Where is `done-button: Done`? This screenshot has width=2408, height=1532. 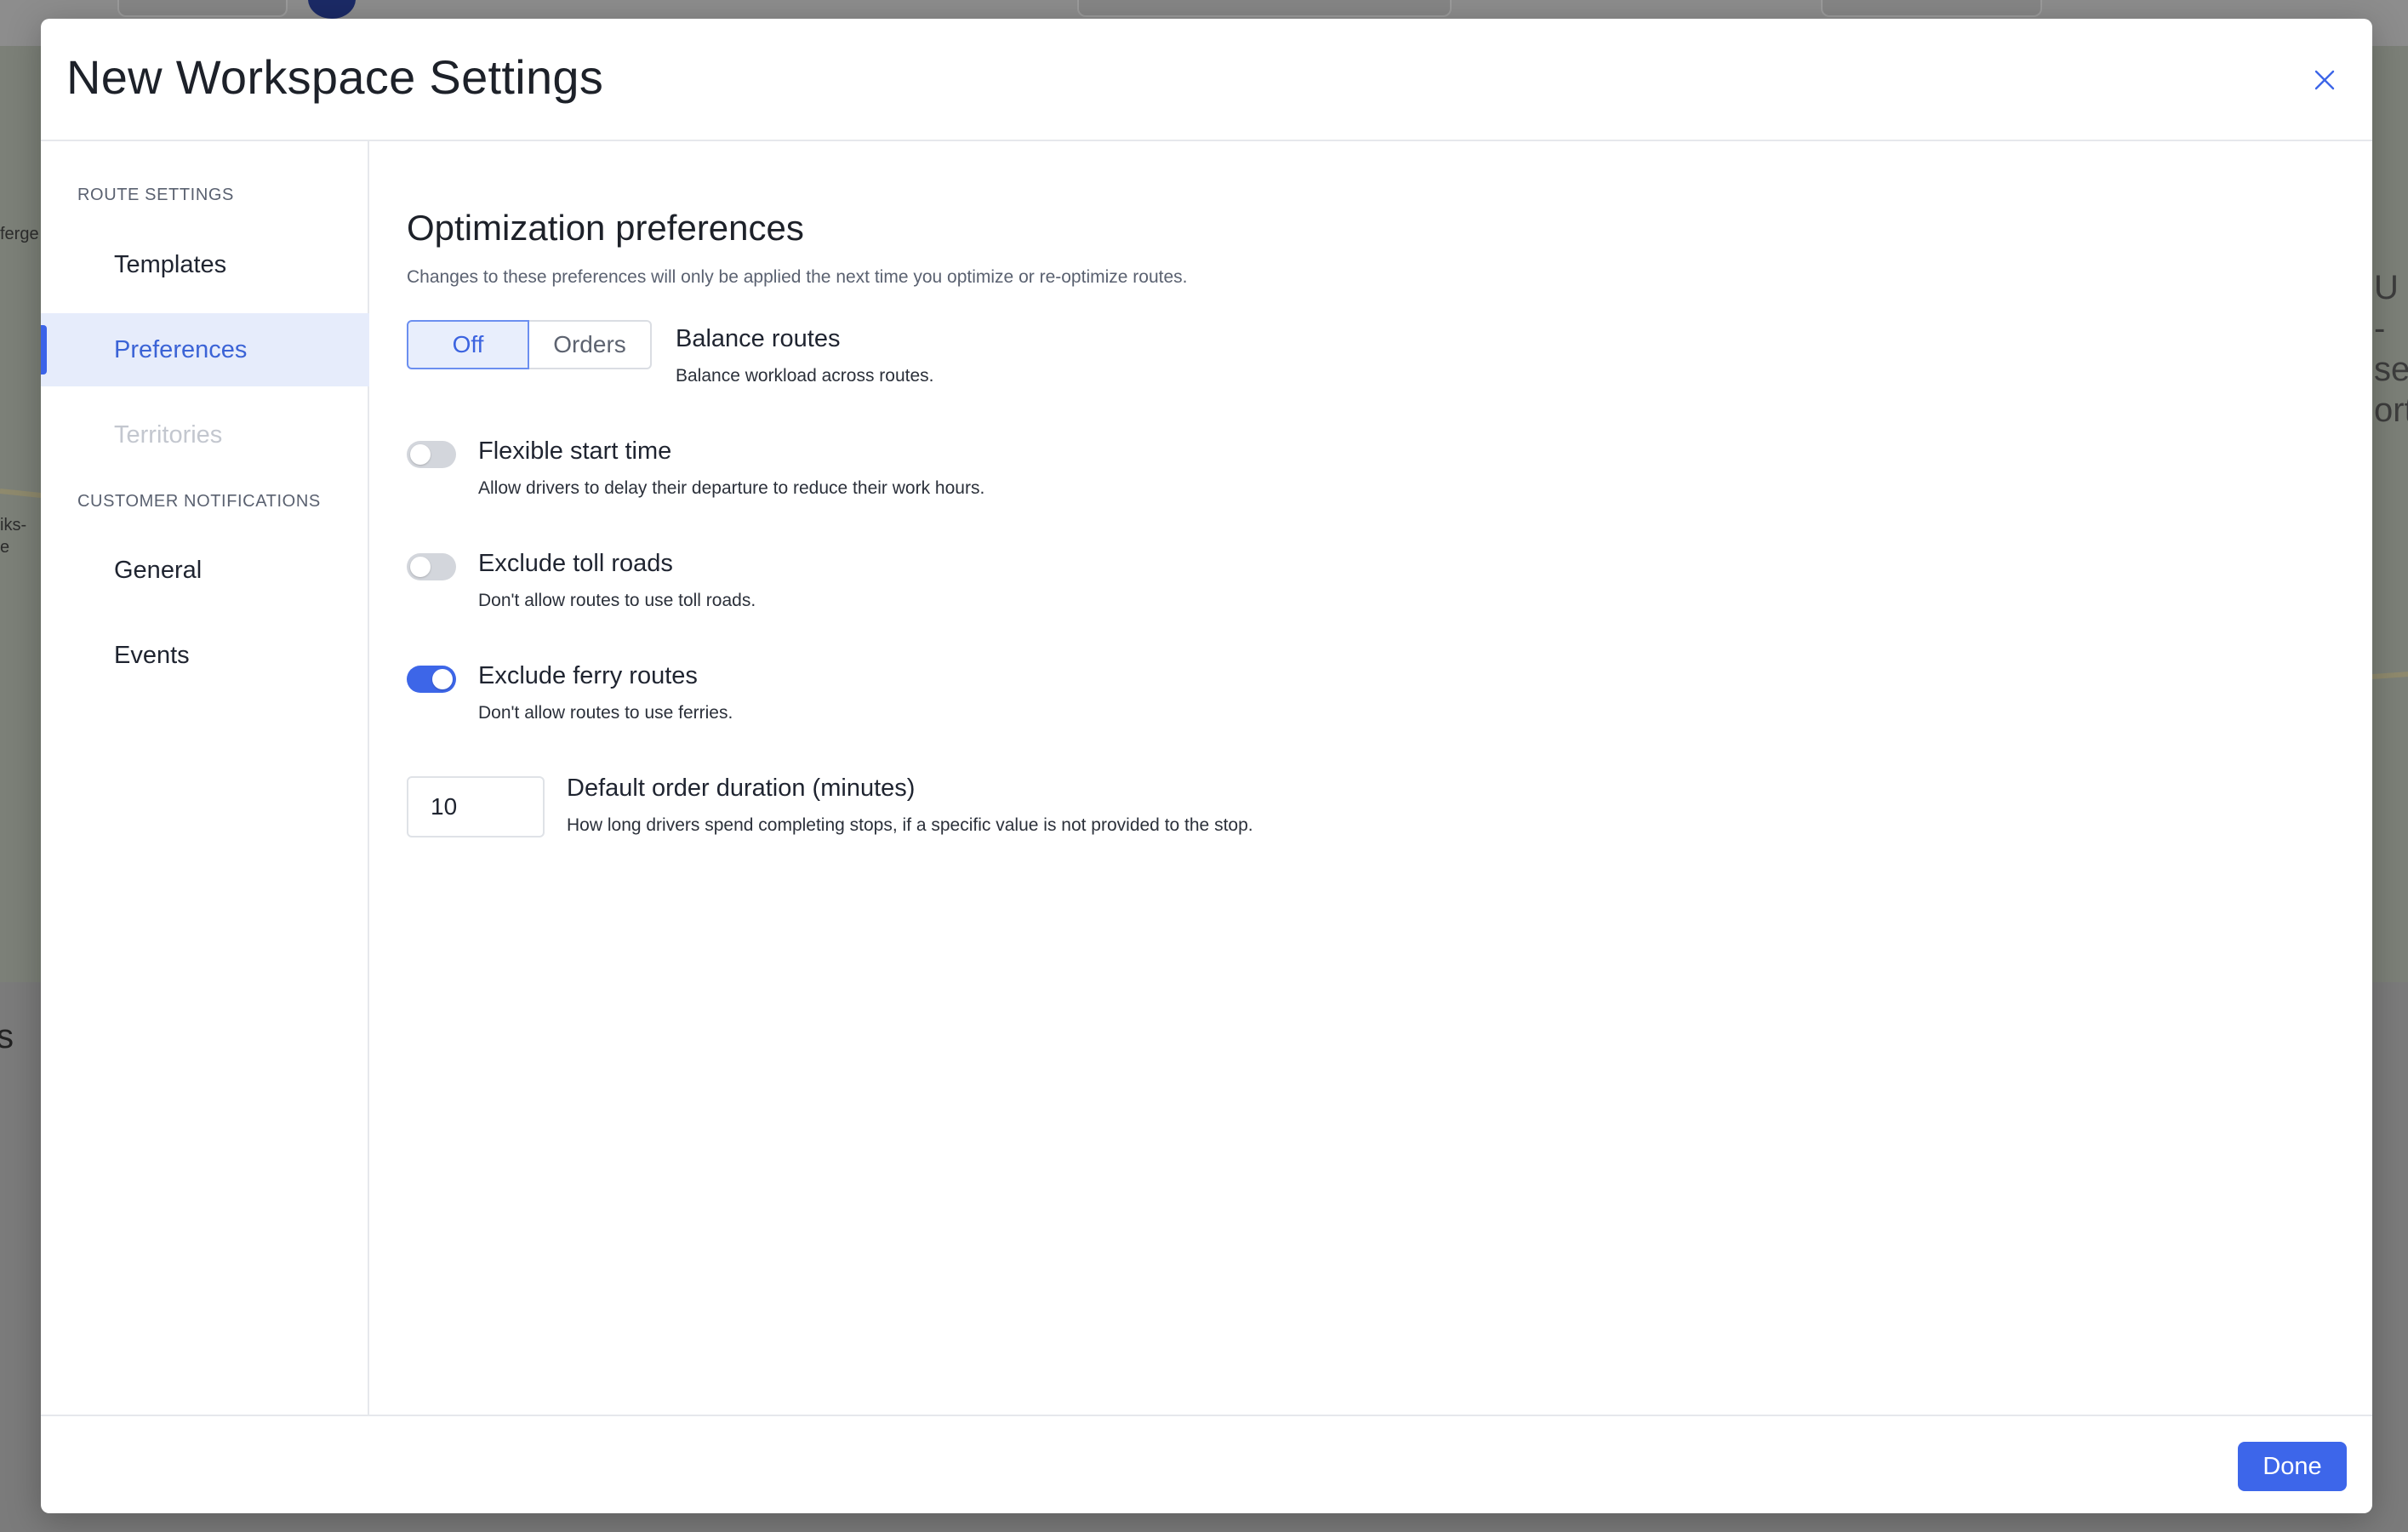 done-button: Done is located at coordinates (2292, 1467).